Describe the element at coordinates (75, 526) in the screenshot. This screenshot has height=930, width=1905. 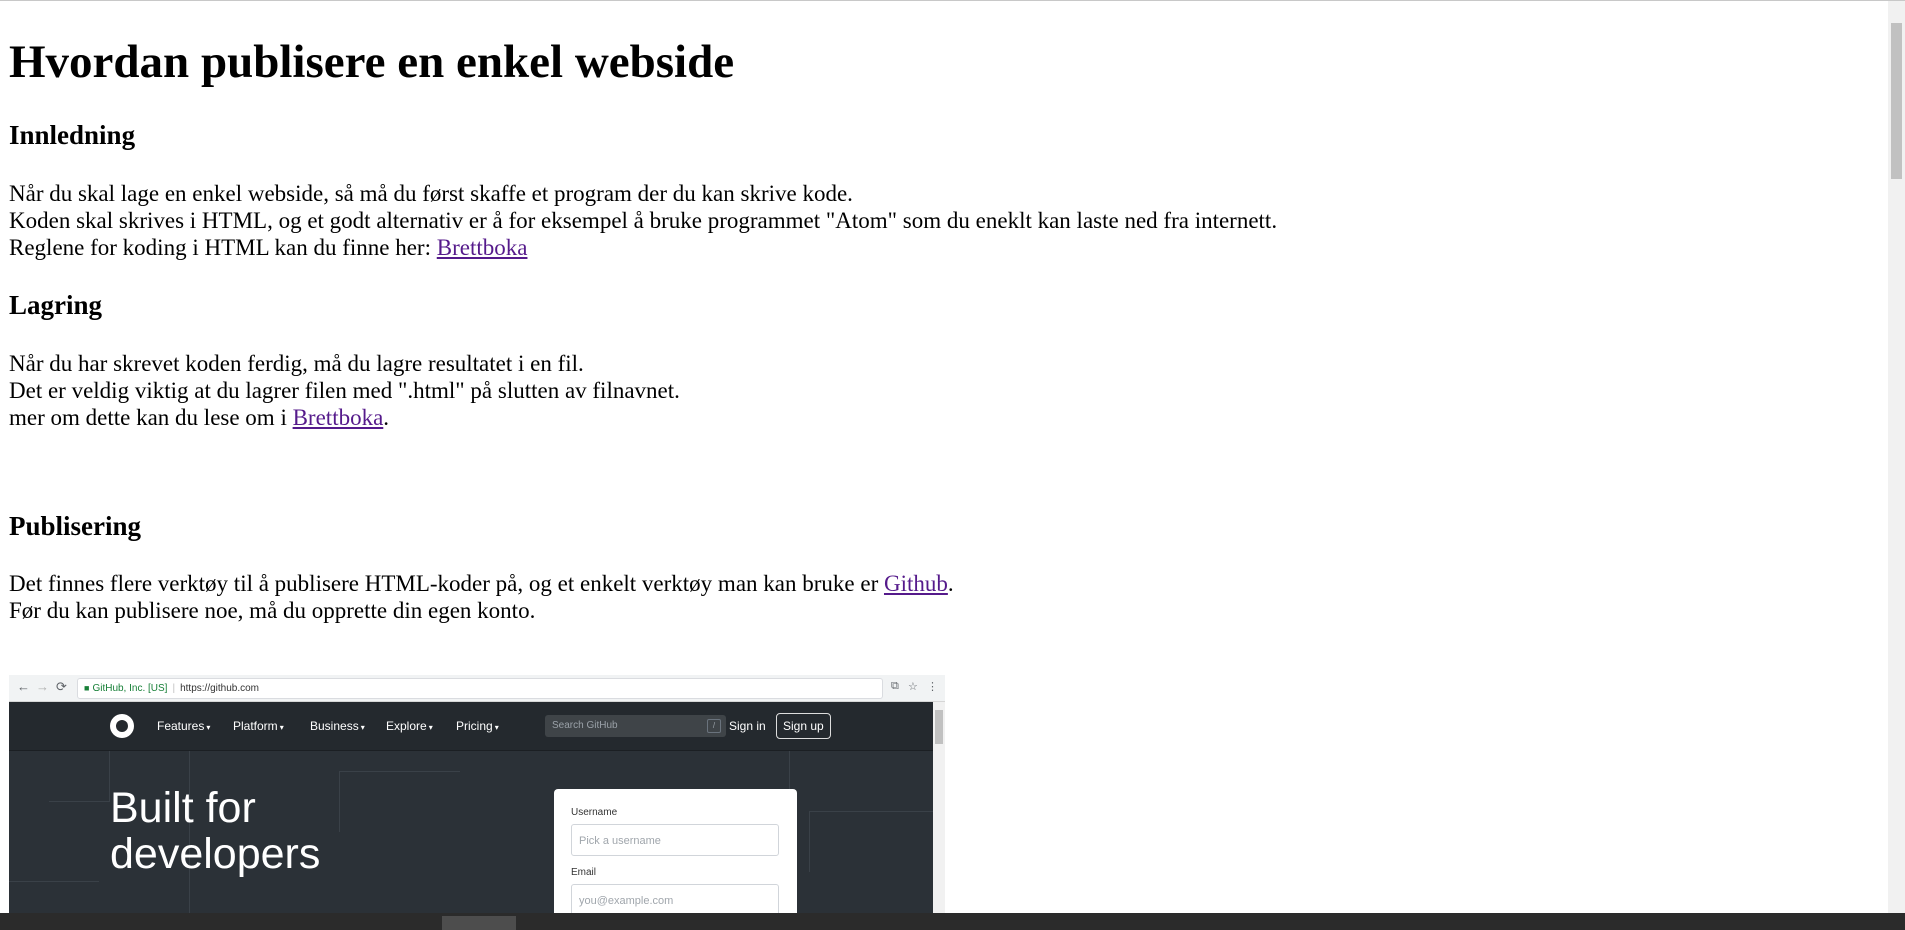
I see `section-heading-publisering: Publisering` at that location.